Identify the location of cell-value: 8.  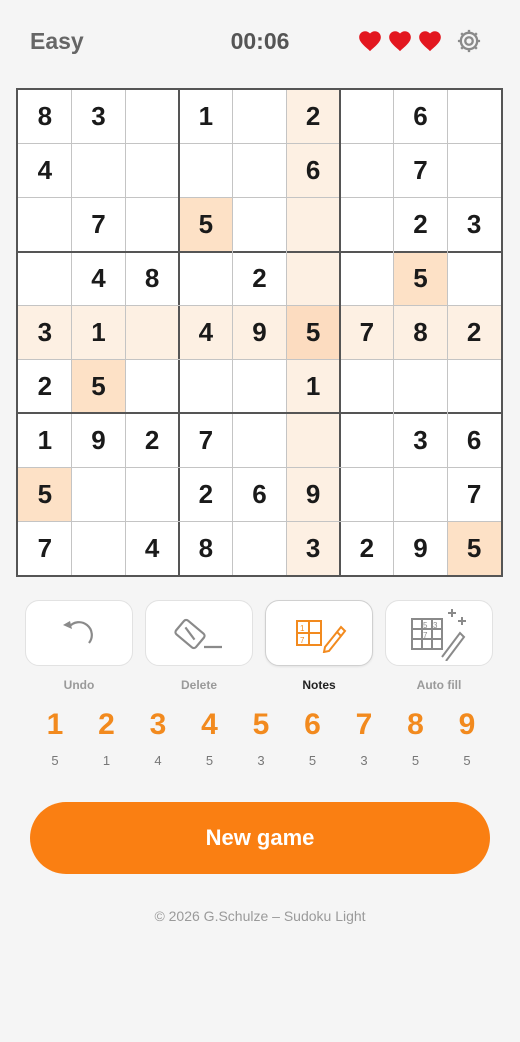
(45, 116).